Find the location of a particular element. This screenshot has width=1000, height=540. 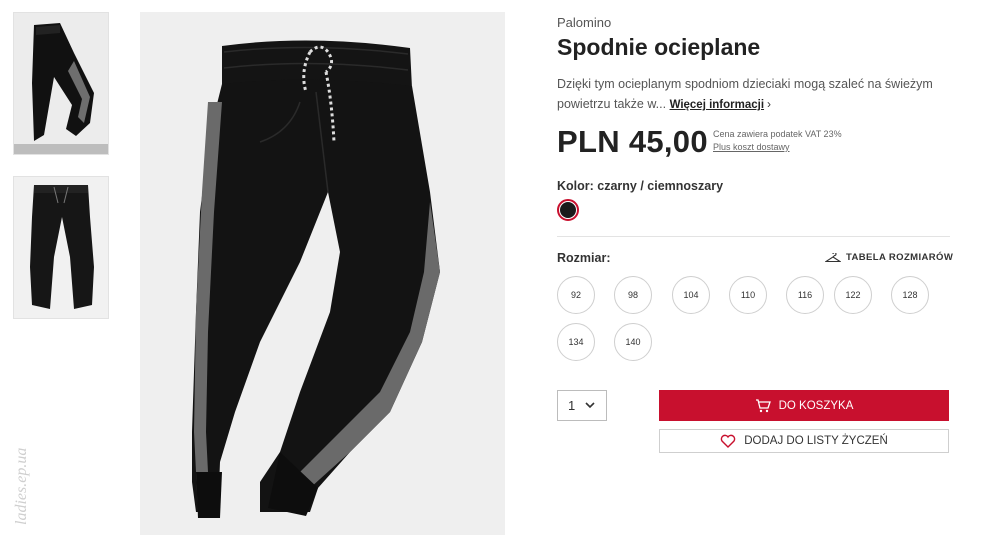

add-to-cart-button: DO KOSZYKA is located at coordinates (804, 405).